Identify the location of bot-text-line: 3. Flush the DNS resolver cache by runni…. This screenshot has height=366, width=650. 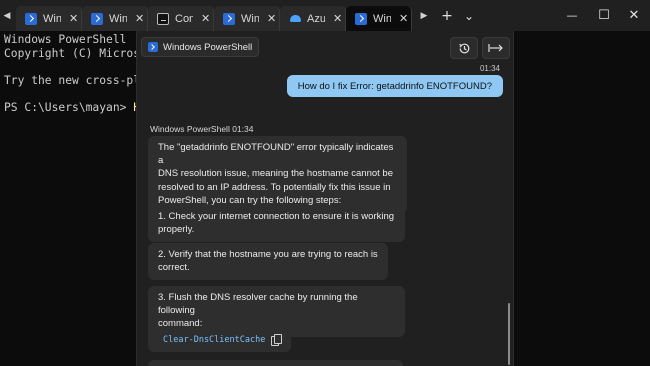
(258, 304).